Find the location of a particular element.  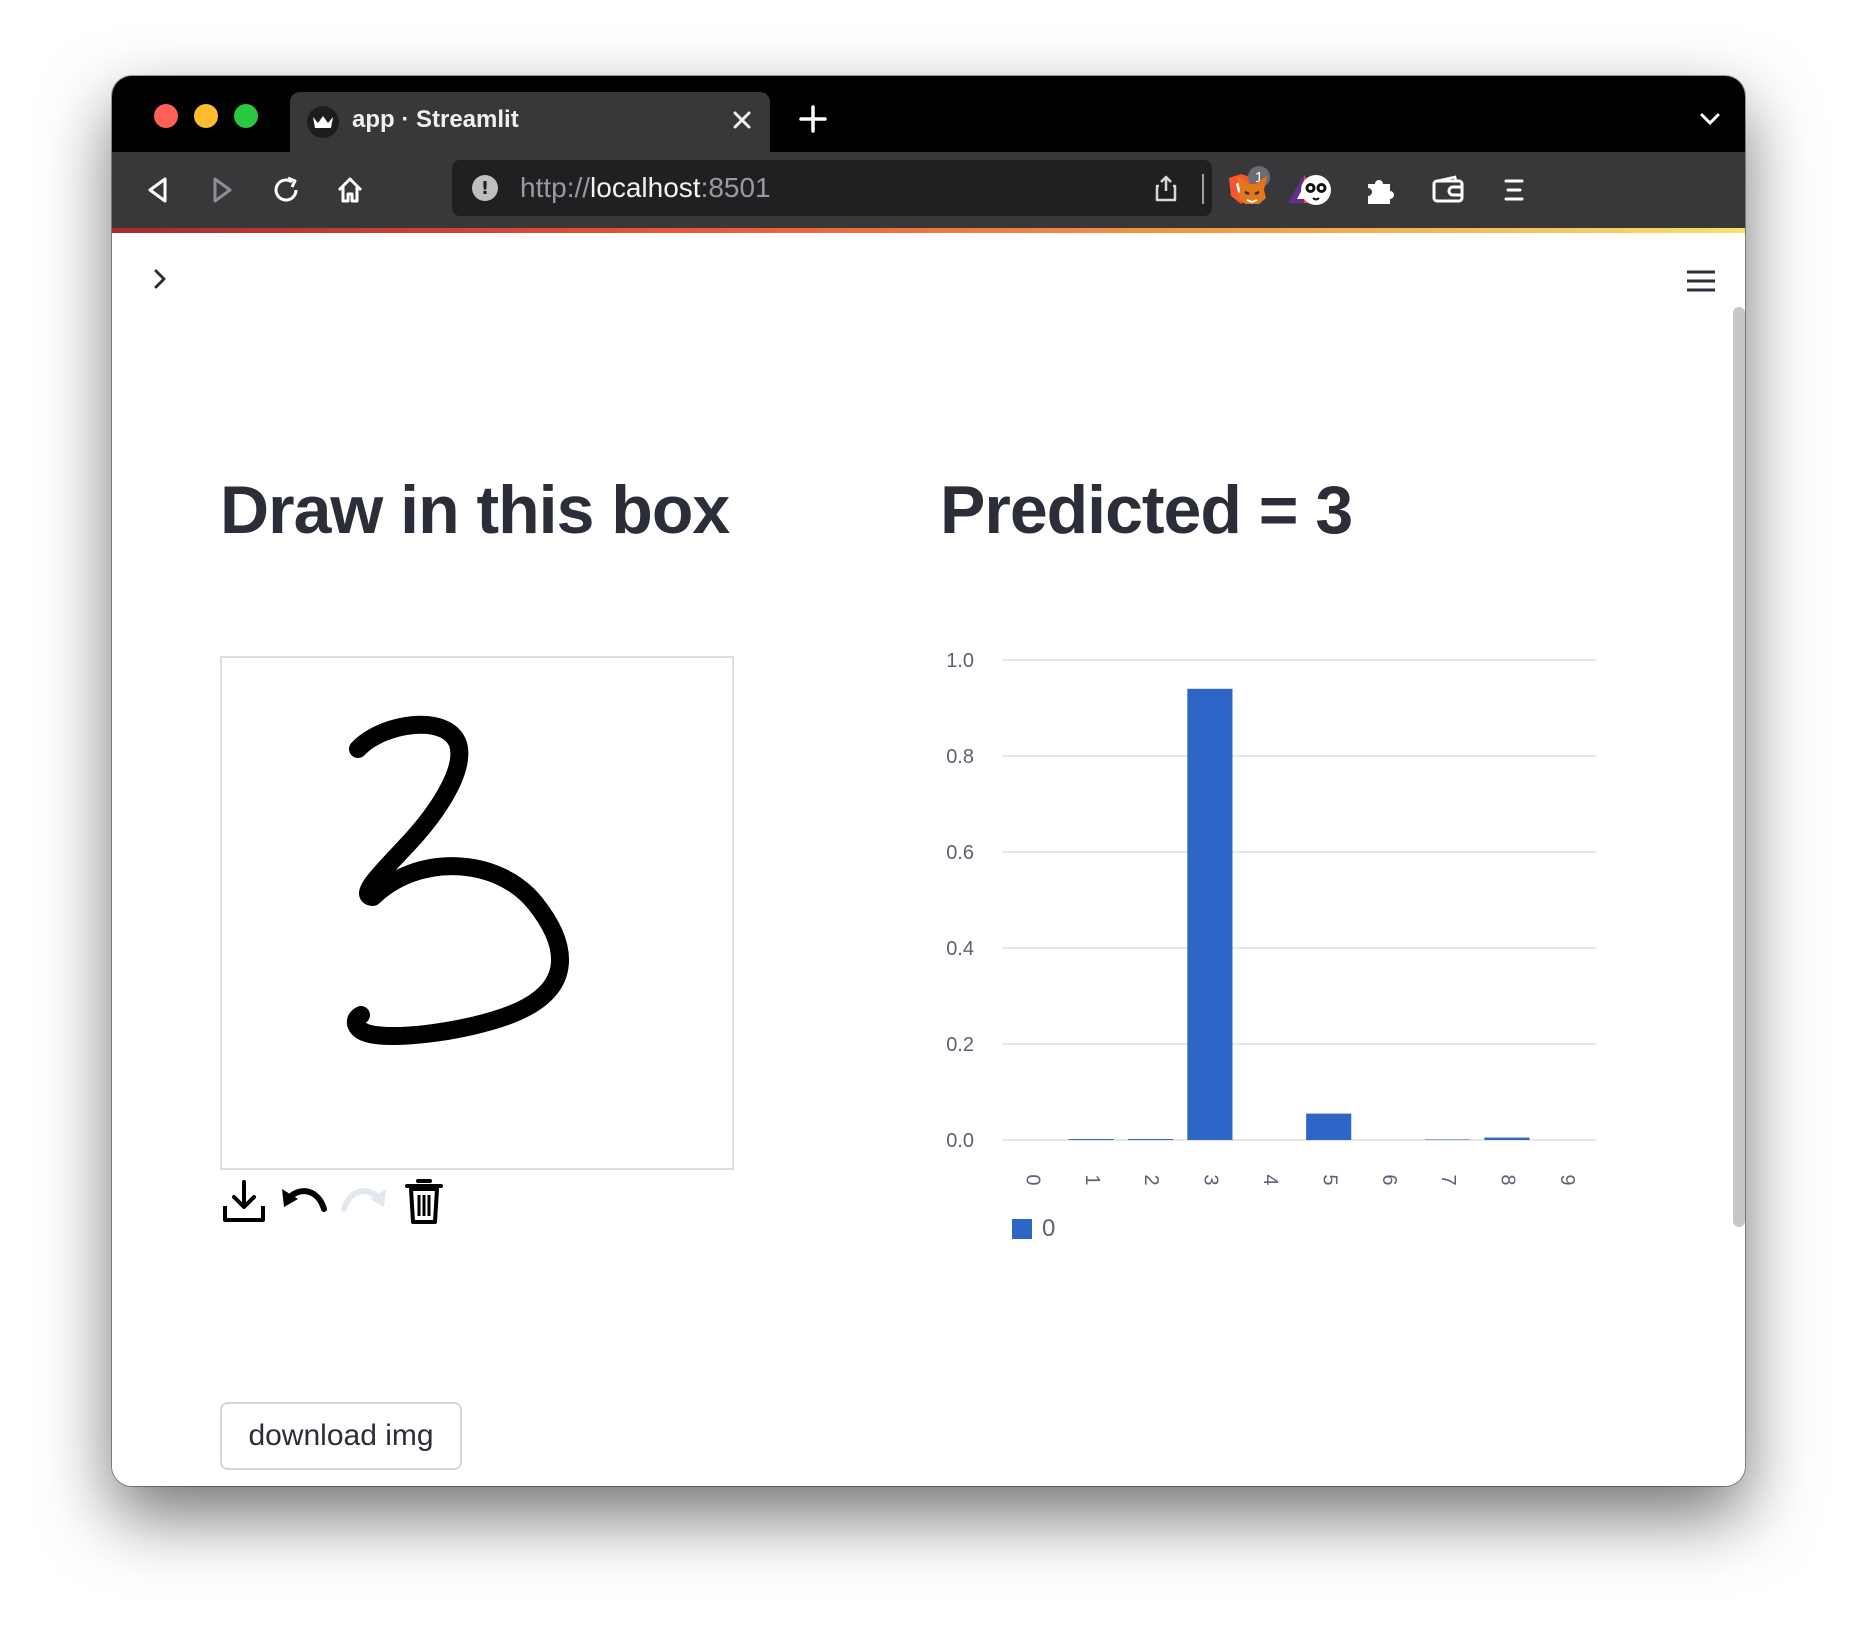

redo-icon is located at coordinates (364, 1201).